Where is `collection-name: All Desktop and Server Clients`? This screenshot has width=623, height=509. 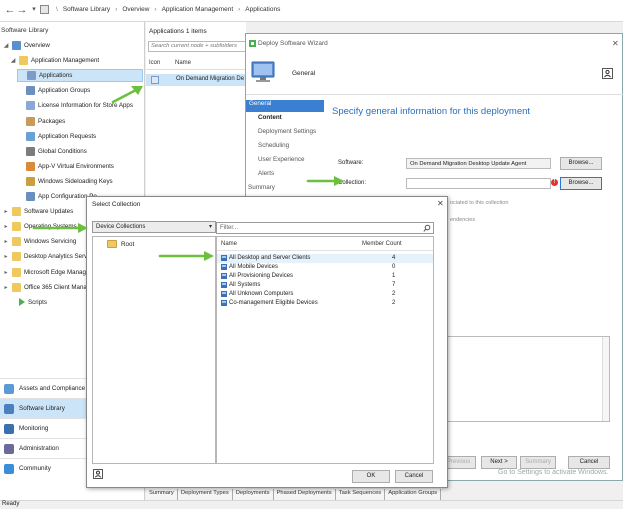 collection-name: All Desktop and Server Clients is located at coordinates (270, 258).